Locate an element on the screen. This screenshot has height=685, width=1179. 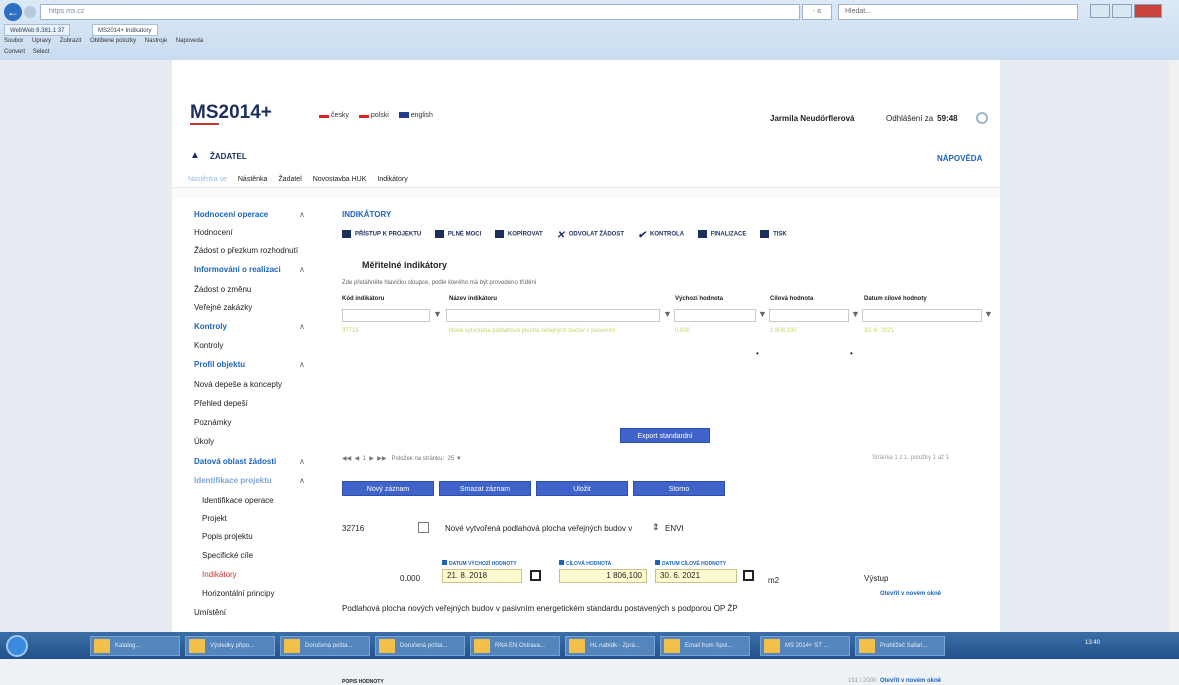
menu-zobrazit: Zobrazit is located at coordinates (71, 41).